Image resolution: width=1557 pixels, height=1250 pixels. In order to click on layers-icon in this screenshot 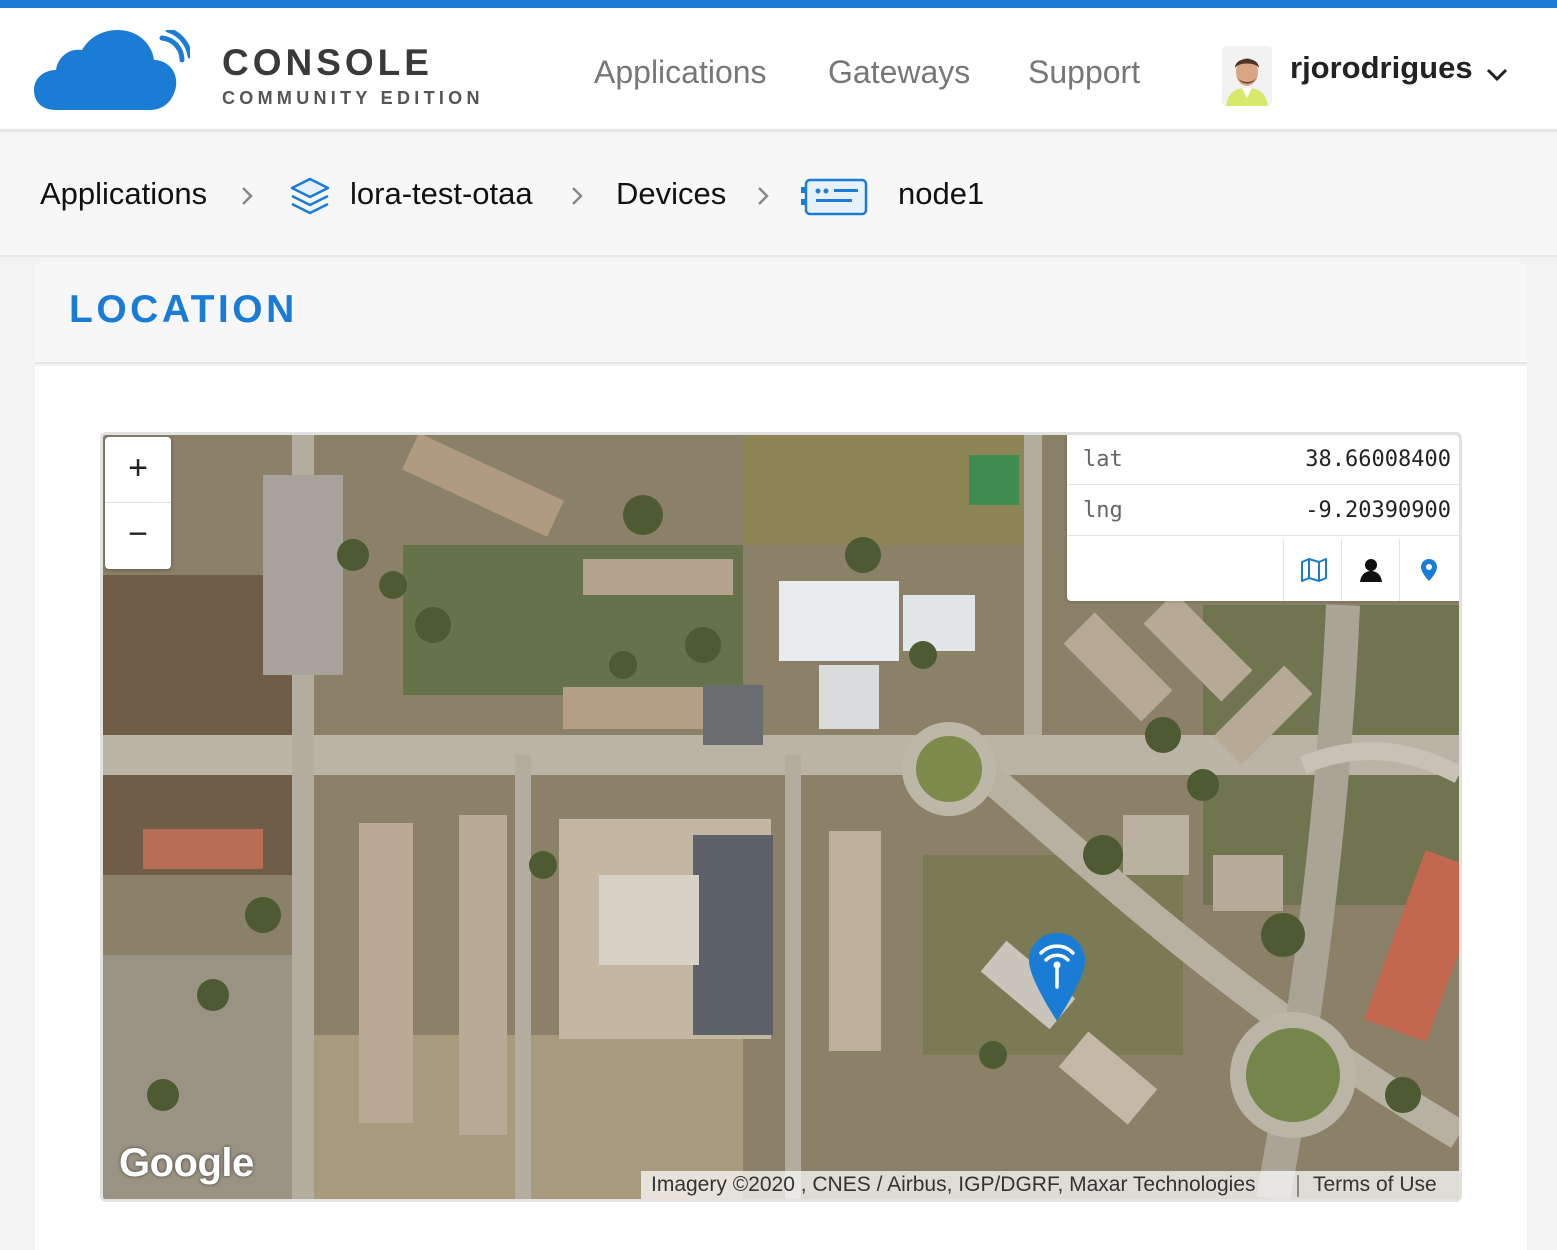, I will do `click(310, 196)`.